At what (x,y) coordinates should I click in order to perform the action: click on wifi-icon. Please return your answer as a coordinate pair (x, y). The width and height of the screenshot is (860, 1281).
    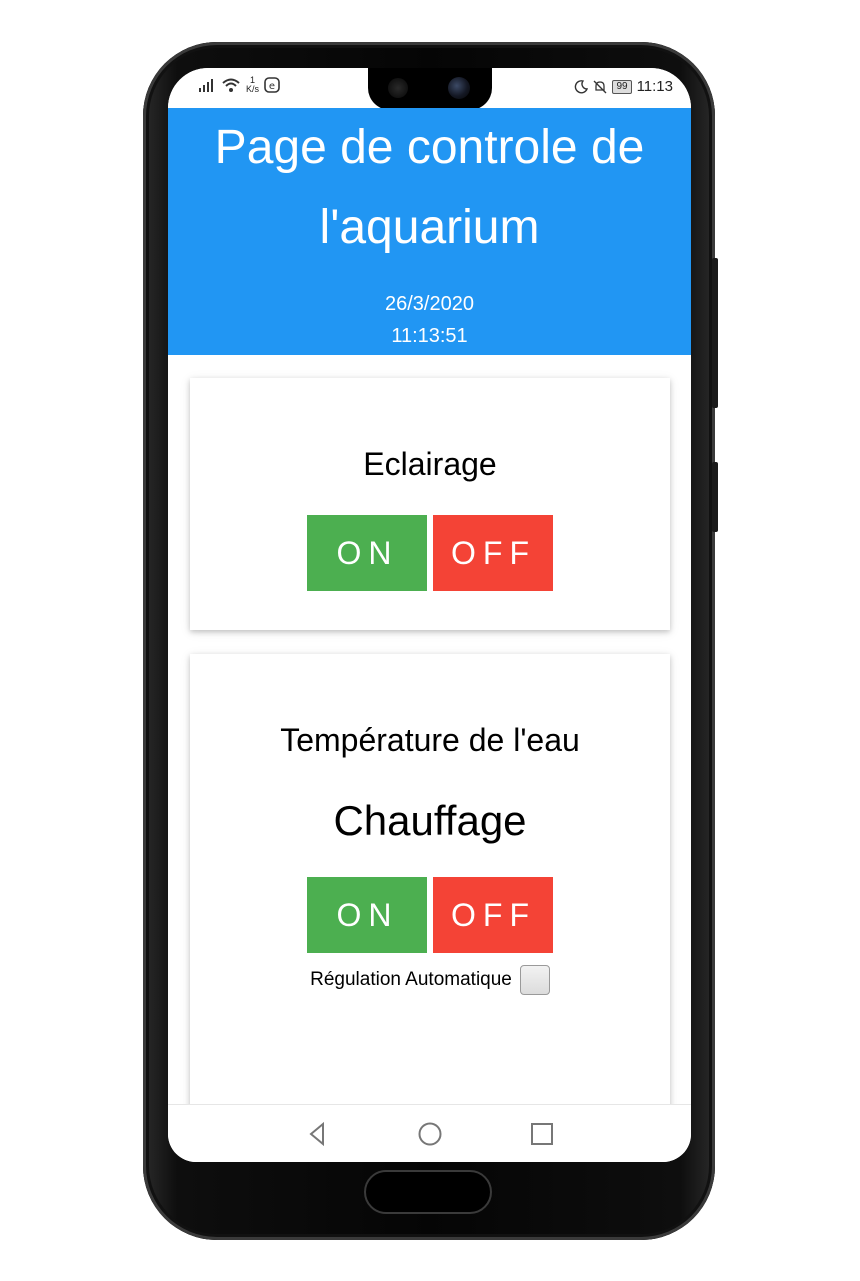
    Looking at the image, I should click on (231, 85).